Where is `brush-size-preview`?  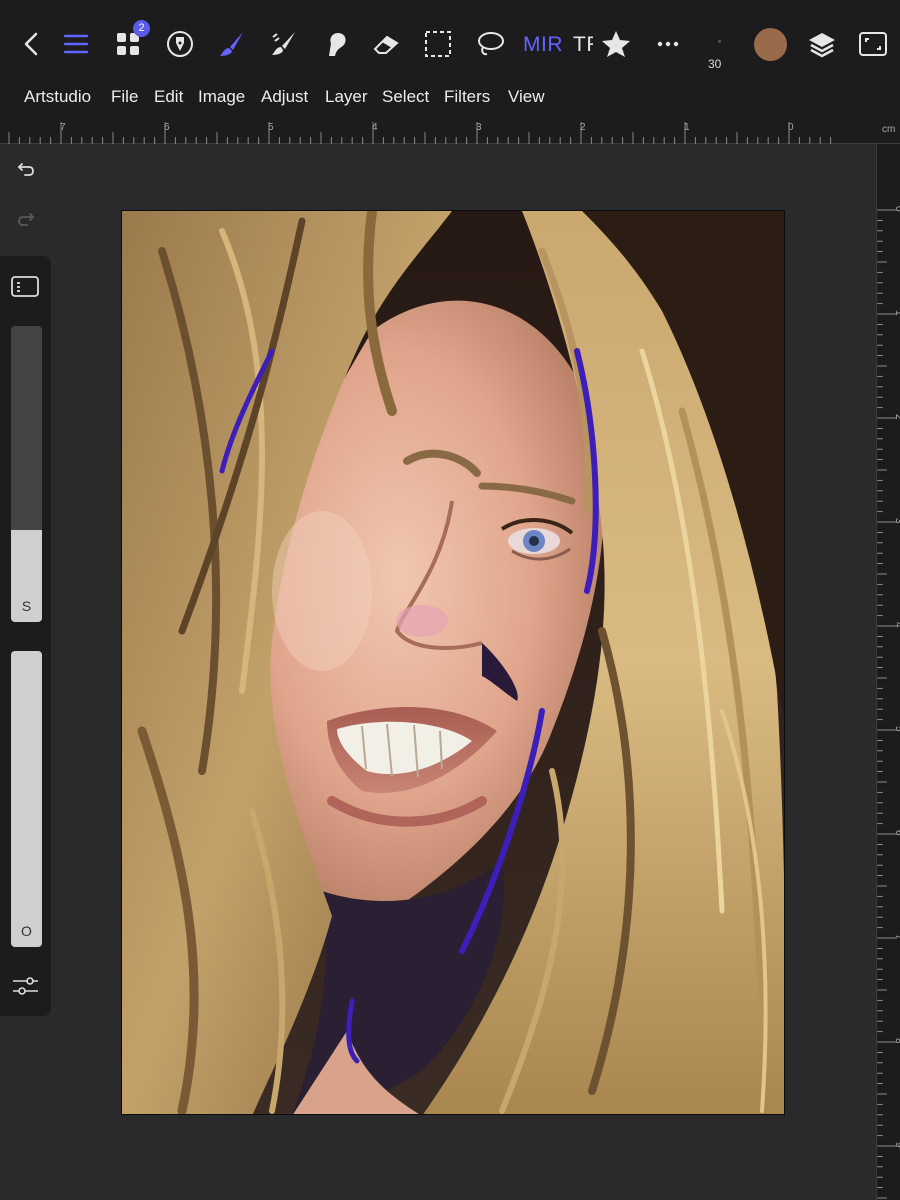 brush-size-preview is located at coordinates (719, 41).